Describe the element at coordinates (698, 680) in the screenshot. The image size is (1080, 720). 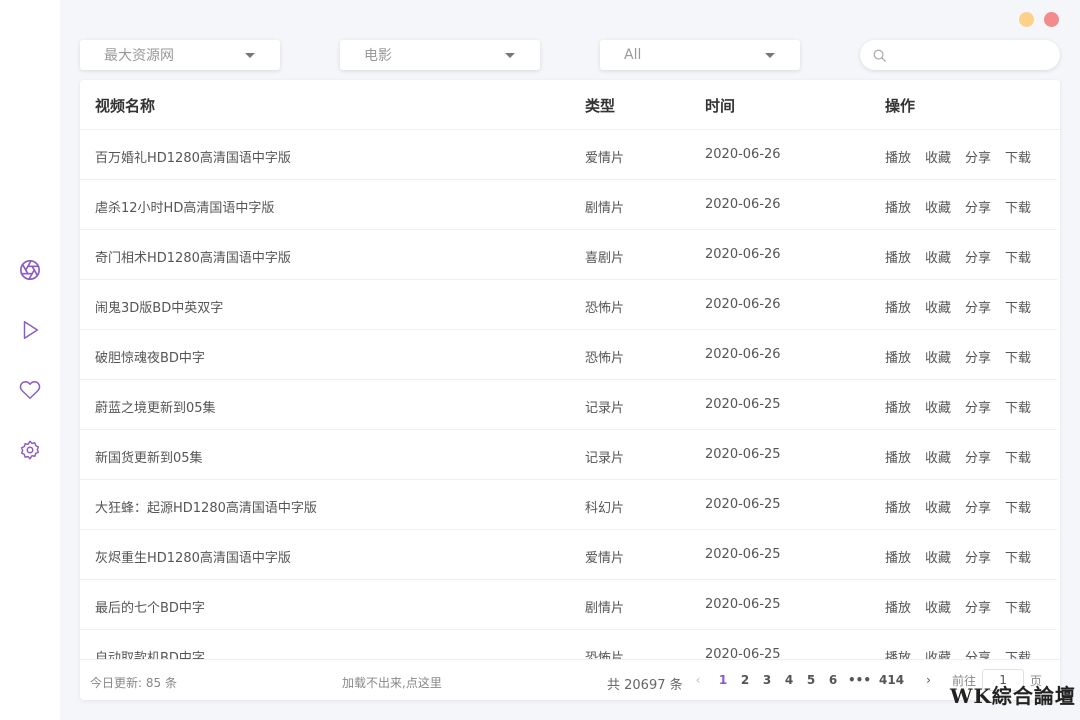
I see `prev-page-icon: ‹` at that location.